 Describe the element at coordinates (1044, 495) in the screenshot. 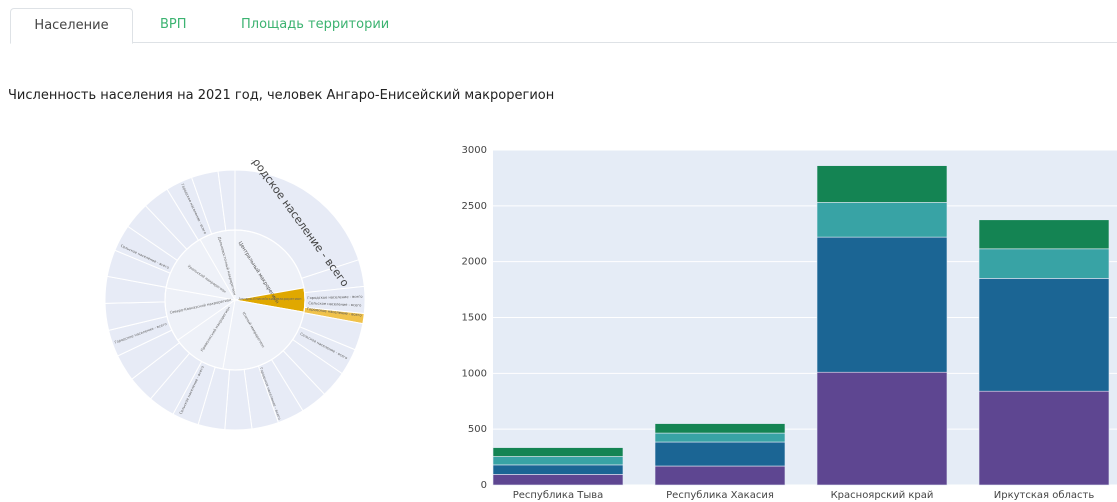

I see `x-tick-label: Иркутская область` at that location.